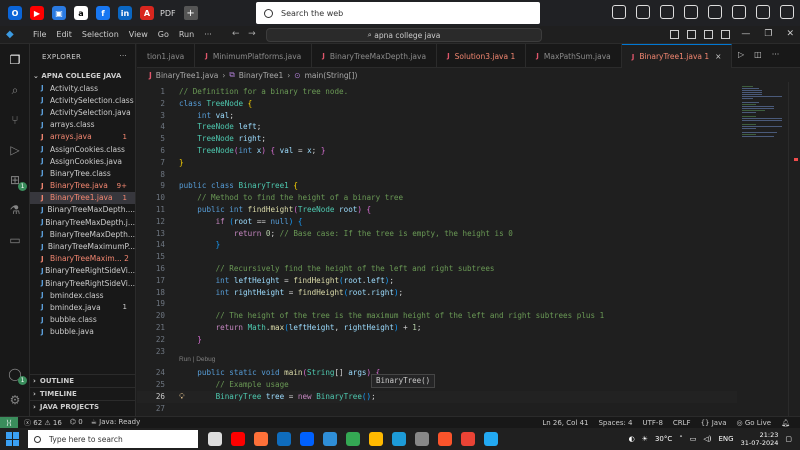  What do you see at coordinates (147, 13) in the screenshot?
I see `pdf-icon: A` at bounding box center [147, 13].